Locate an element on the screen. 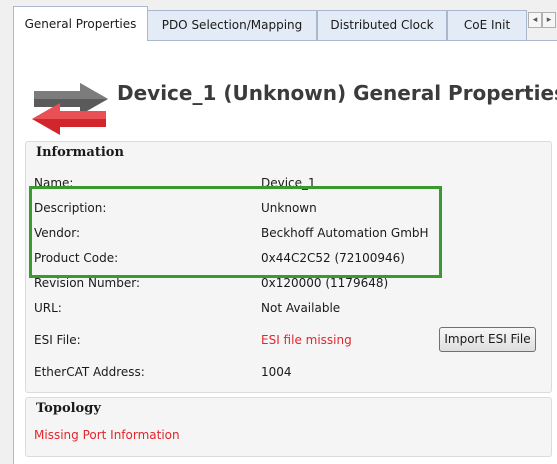 This screenshot has height=464, width=557. esi-file-label: ESI File: is located at coordinates (57, 340).